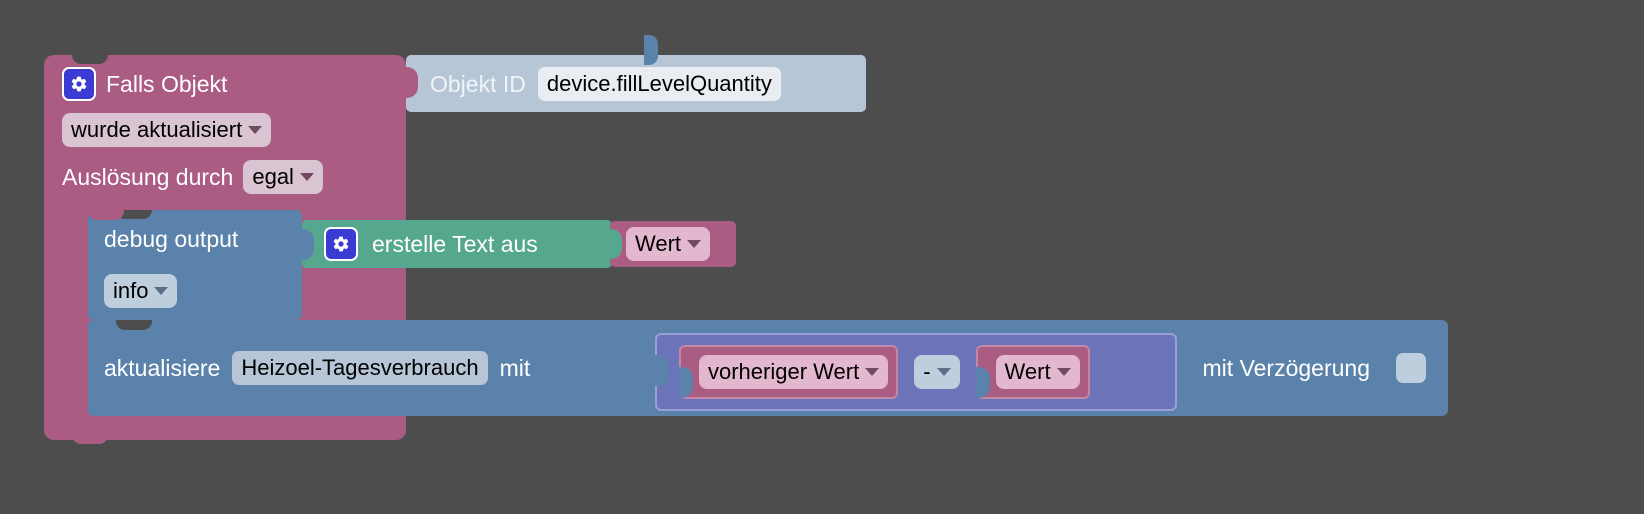  Describe the element at coordinates (927, 371) in the screenshot. I see `dropdown-operator-label: -` at that location.